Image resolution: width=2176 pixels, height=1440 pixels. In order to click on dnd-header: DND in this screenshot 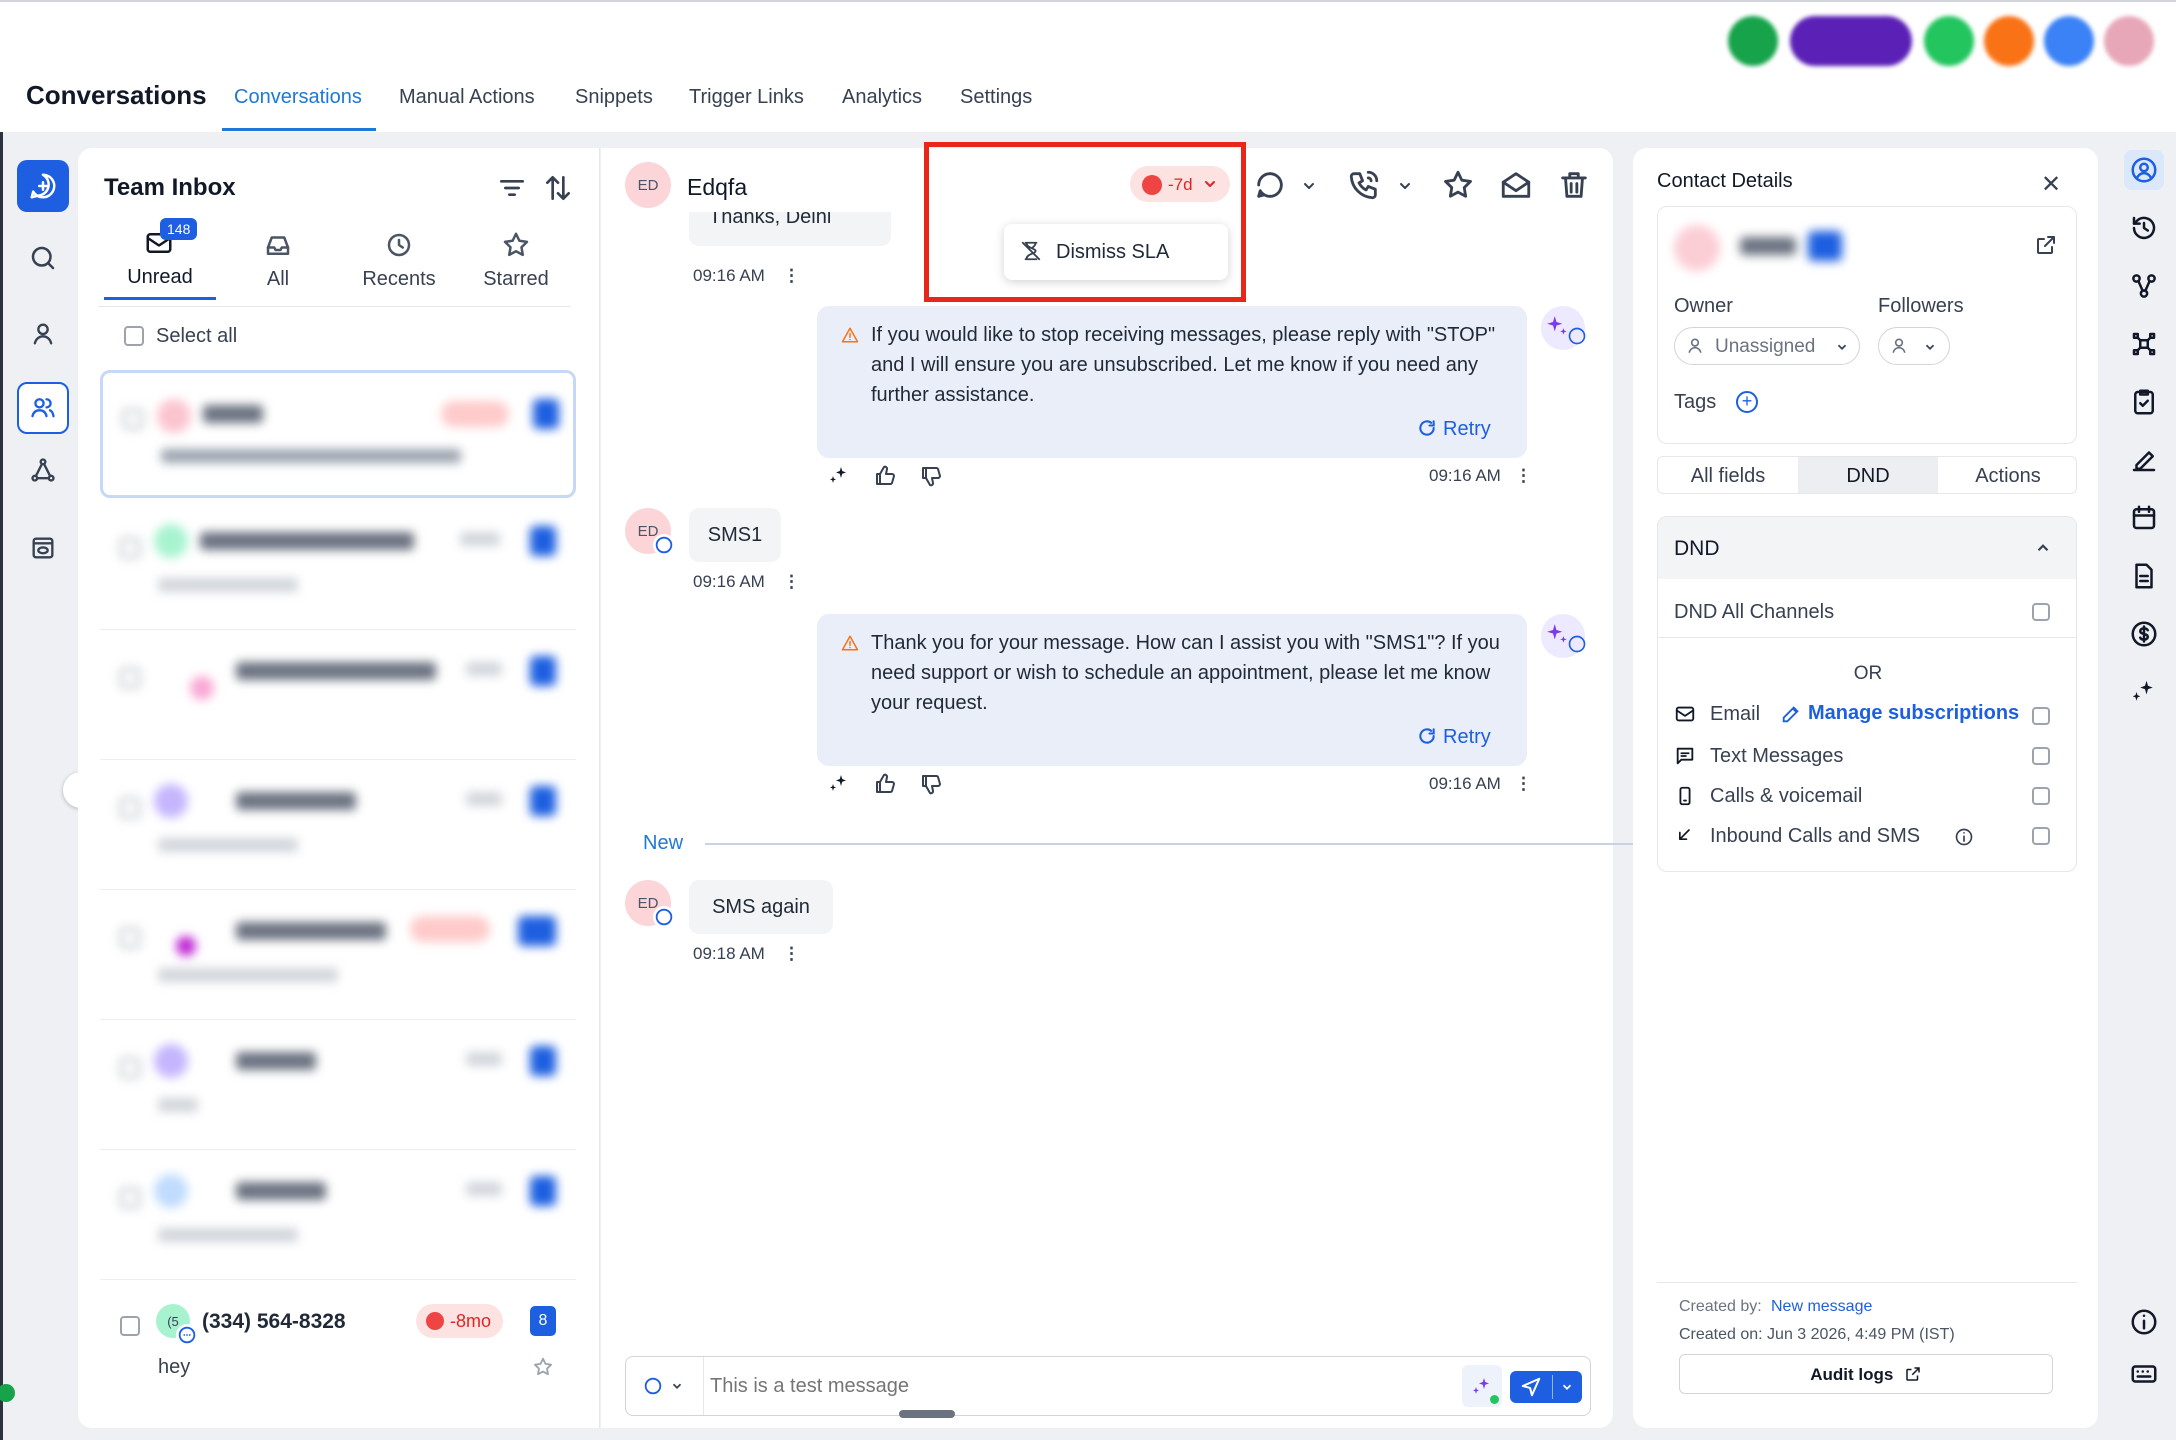, I will do `click(1867, 548)`.